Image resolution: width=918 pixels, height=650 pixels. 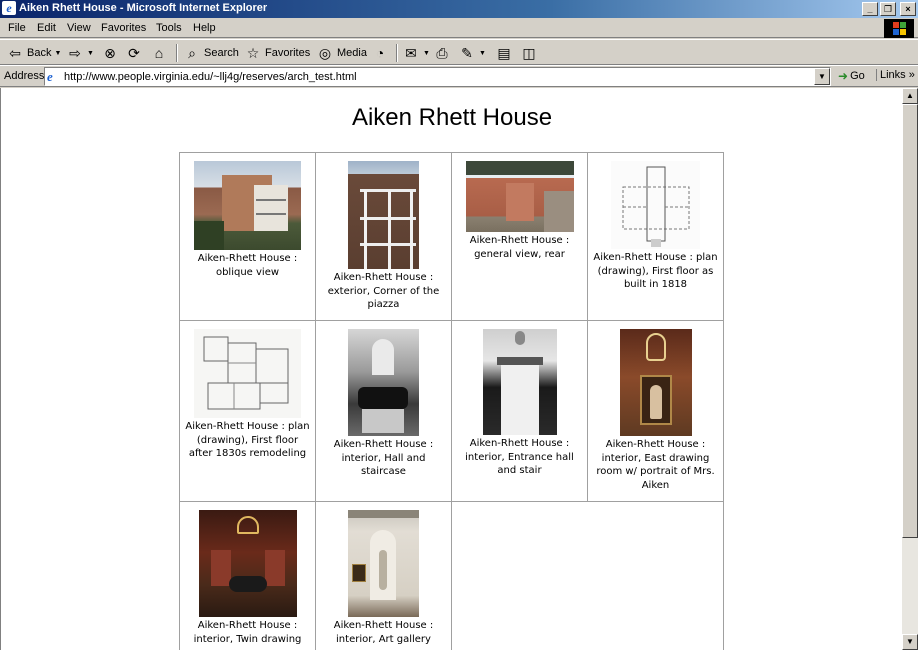 I want to click on address-dropdown-icon: ▼, so click(x=822, y=76).